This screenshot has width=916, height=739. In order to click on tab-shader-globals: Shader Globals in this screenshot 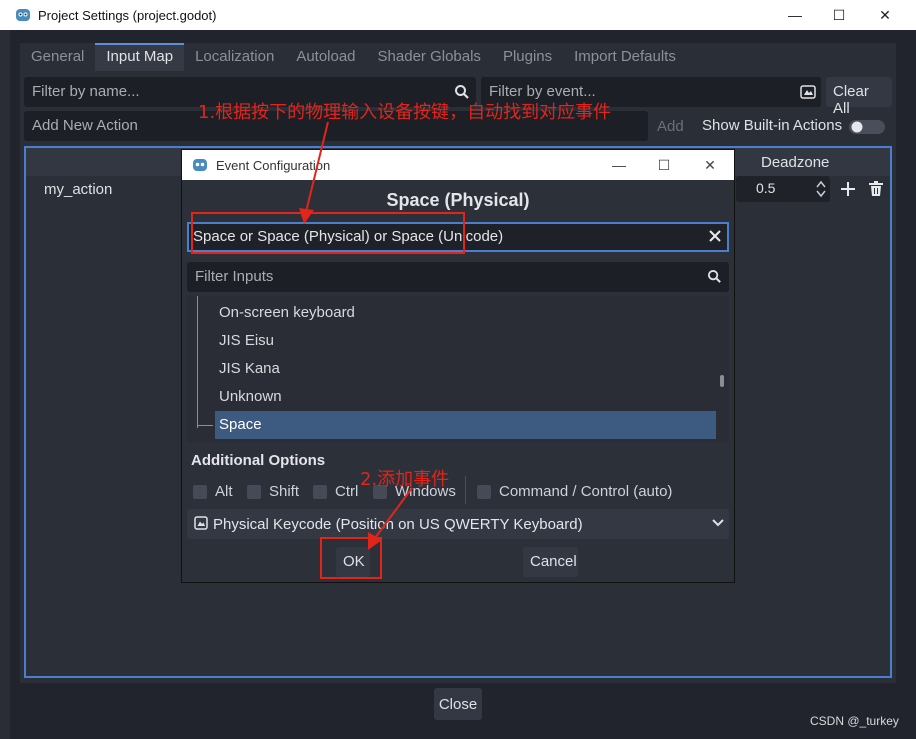, I will do `click(429, 57)`.